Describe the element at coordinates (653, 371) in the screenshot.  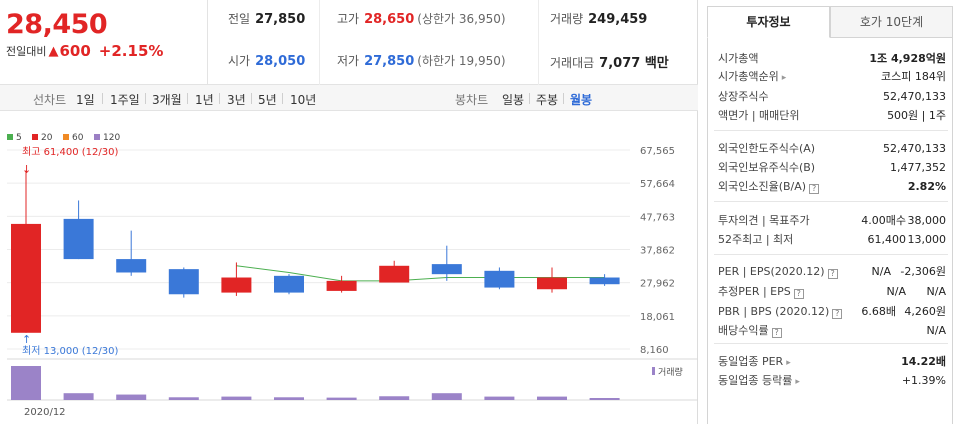
I see `volume-legend-swatch` at that location.